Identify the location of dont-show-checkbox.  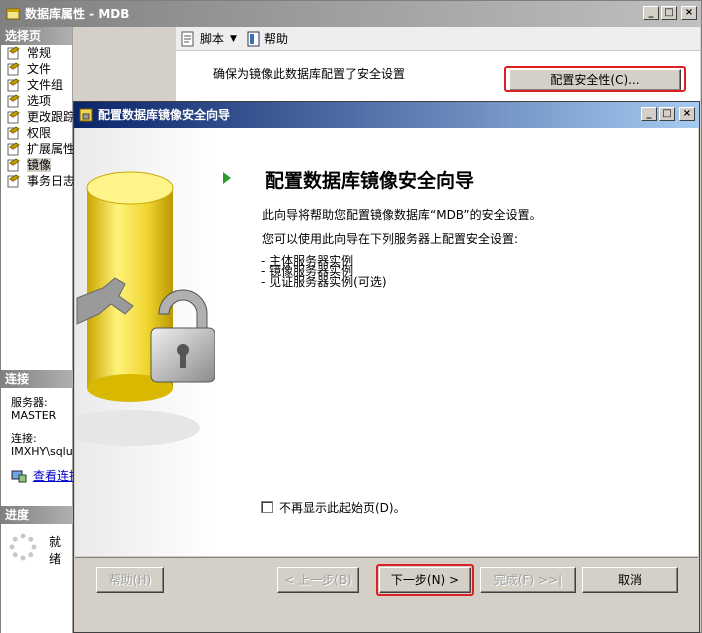
(267, 507).